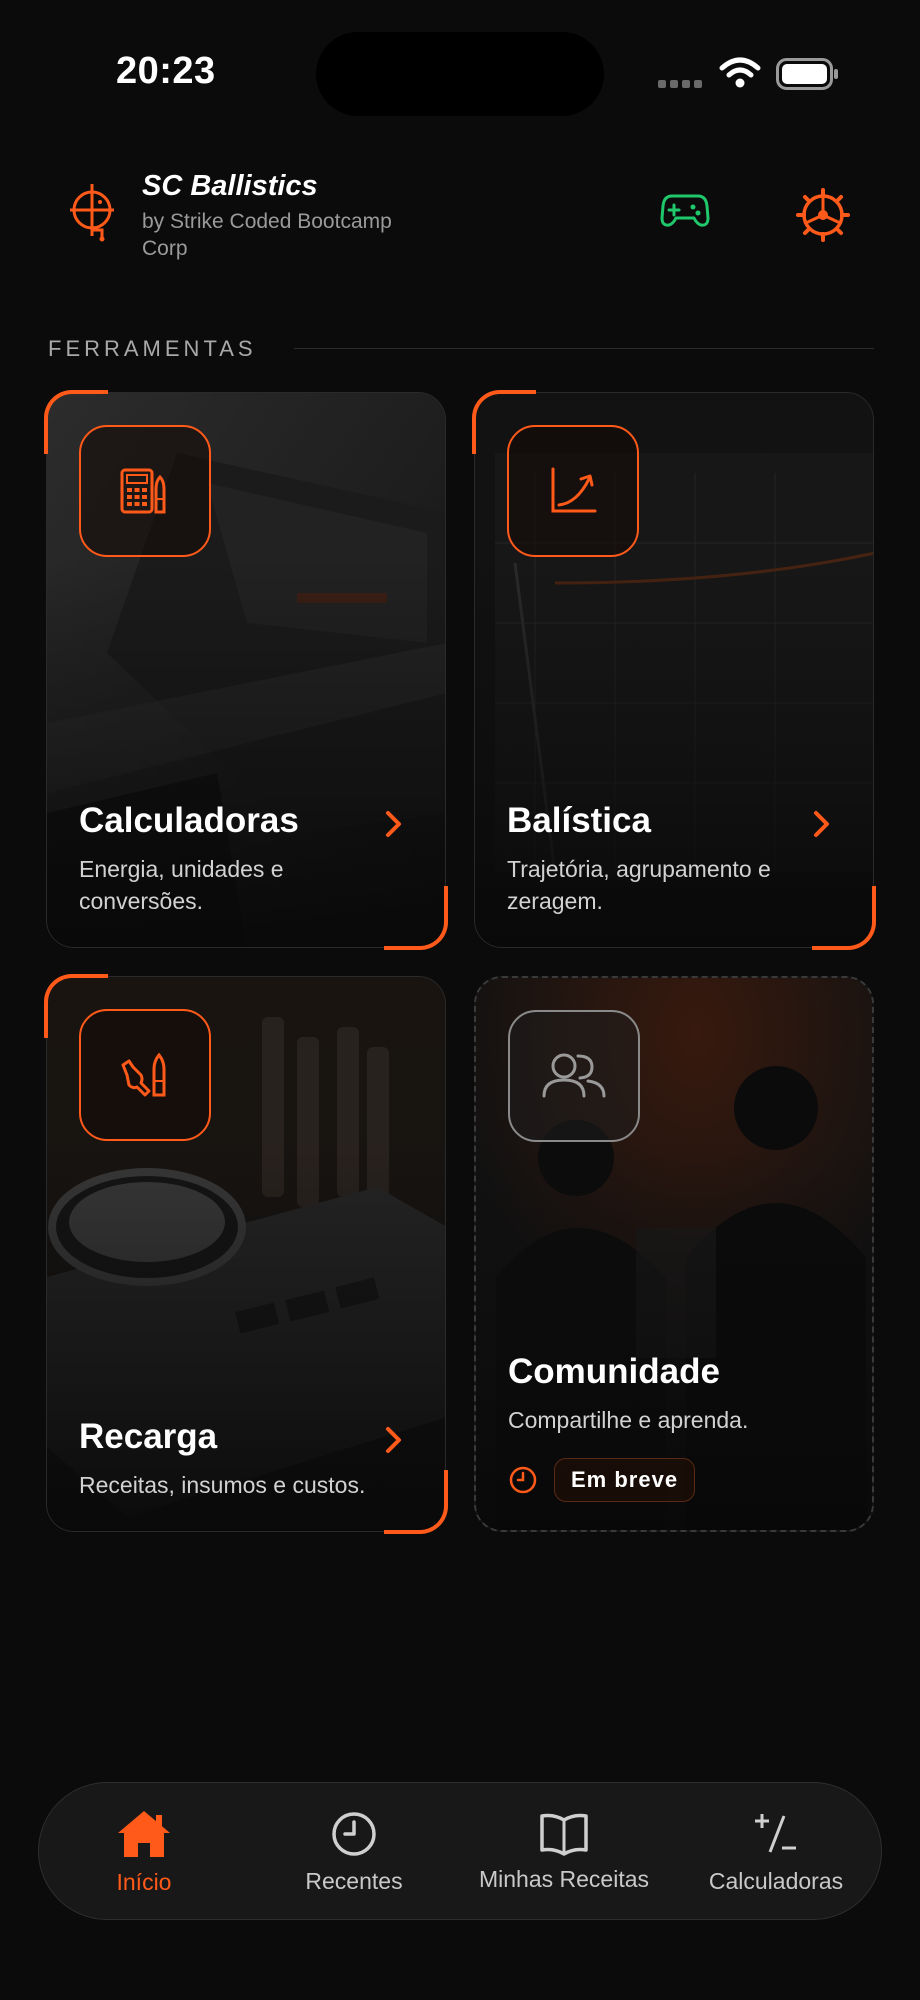 The image size is (920, 2000). What do you see at coordinates (181, 885) in the screenshot?
I see `card-description: Energia, unidades e conversões.` at bounding box center [181, 885].